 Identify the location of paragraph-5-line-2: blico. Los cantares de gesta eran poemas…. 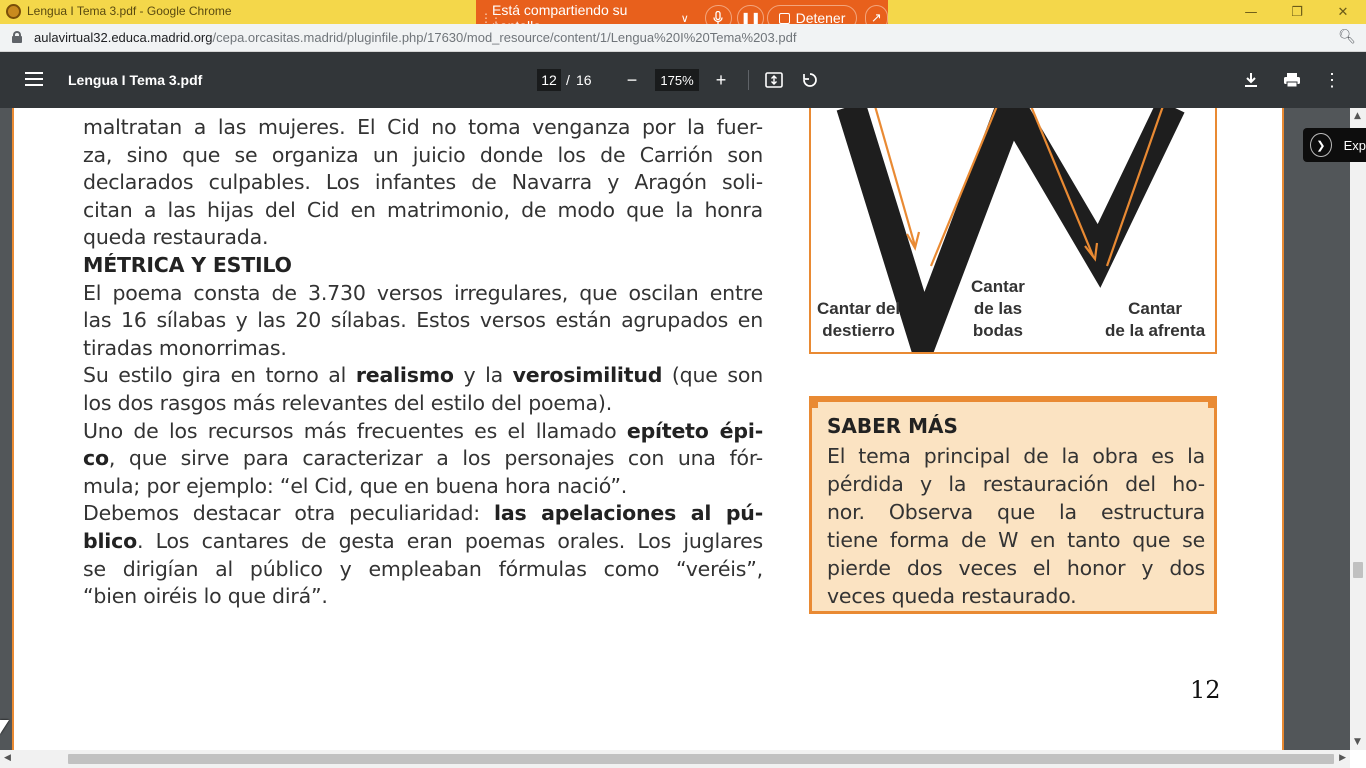
(423, 540).